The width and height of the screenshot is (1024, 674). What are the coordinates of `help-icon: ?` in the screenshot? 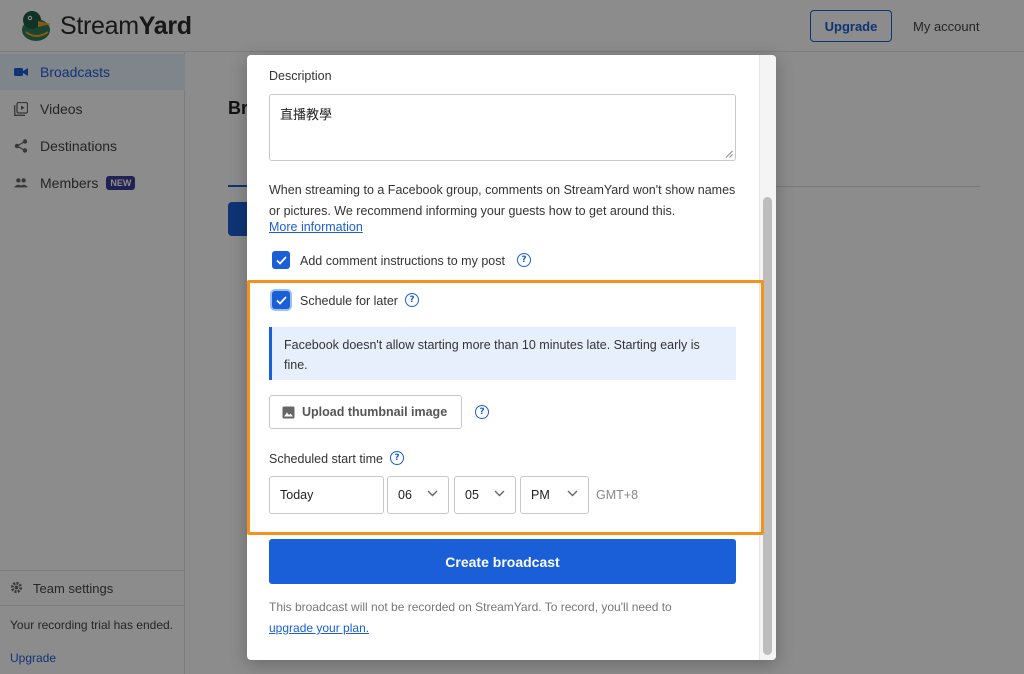 It's located at (524, 260).